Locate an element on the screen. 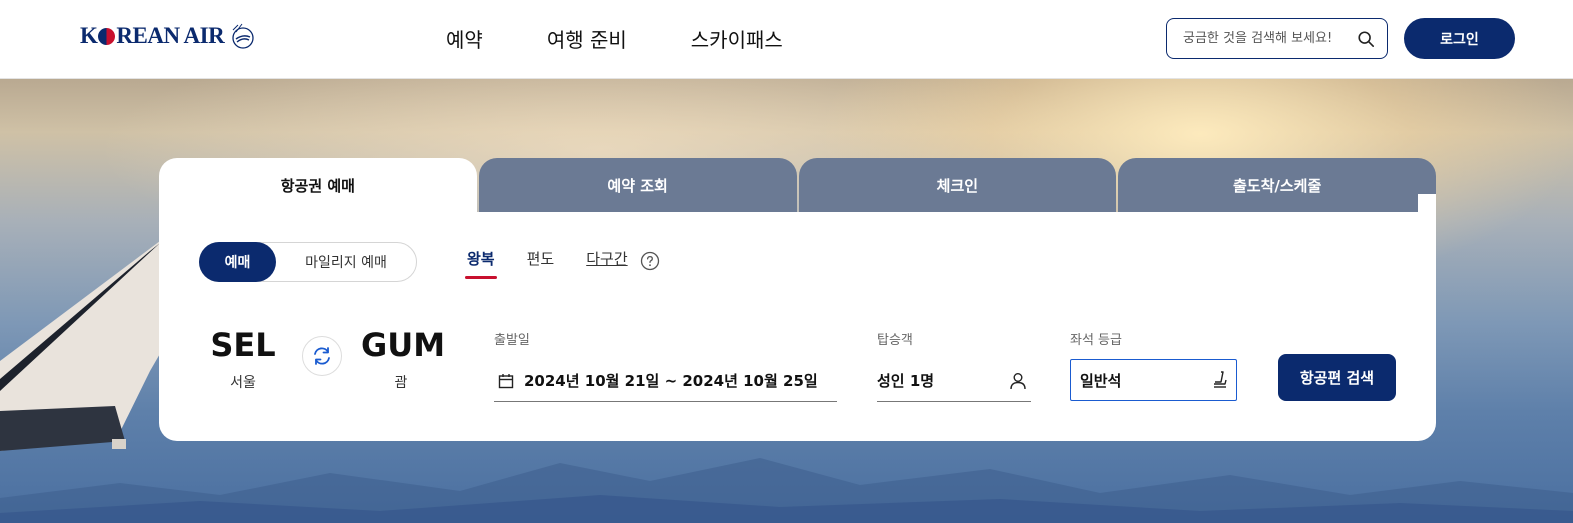 Image resolution: width=1573 pixels, height=523 pixels. search-icon is located at coordinates (1366, 39).